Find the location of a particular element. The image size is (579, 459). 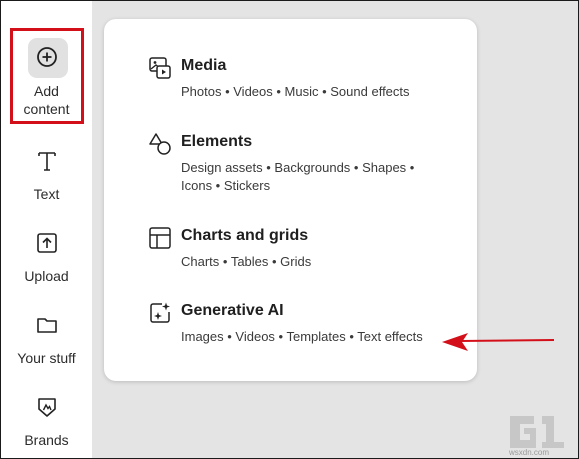

sidebar-item-brands: Brands is located at coordinates (46, 422).